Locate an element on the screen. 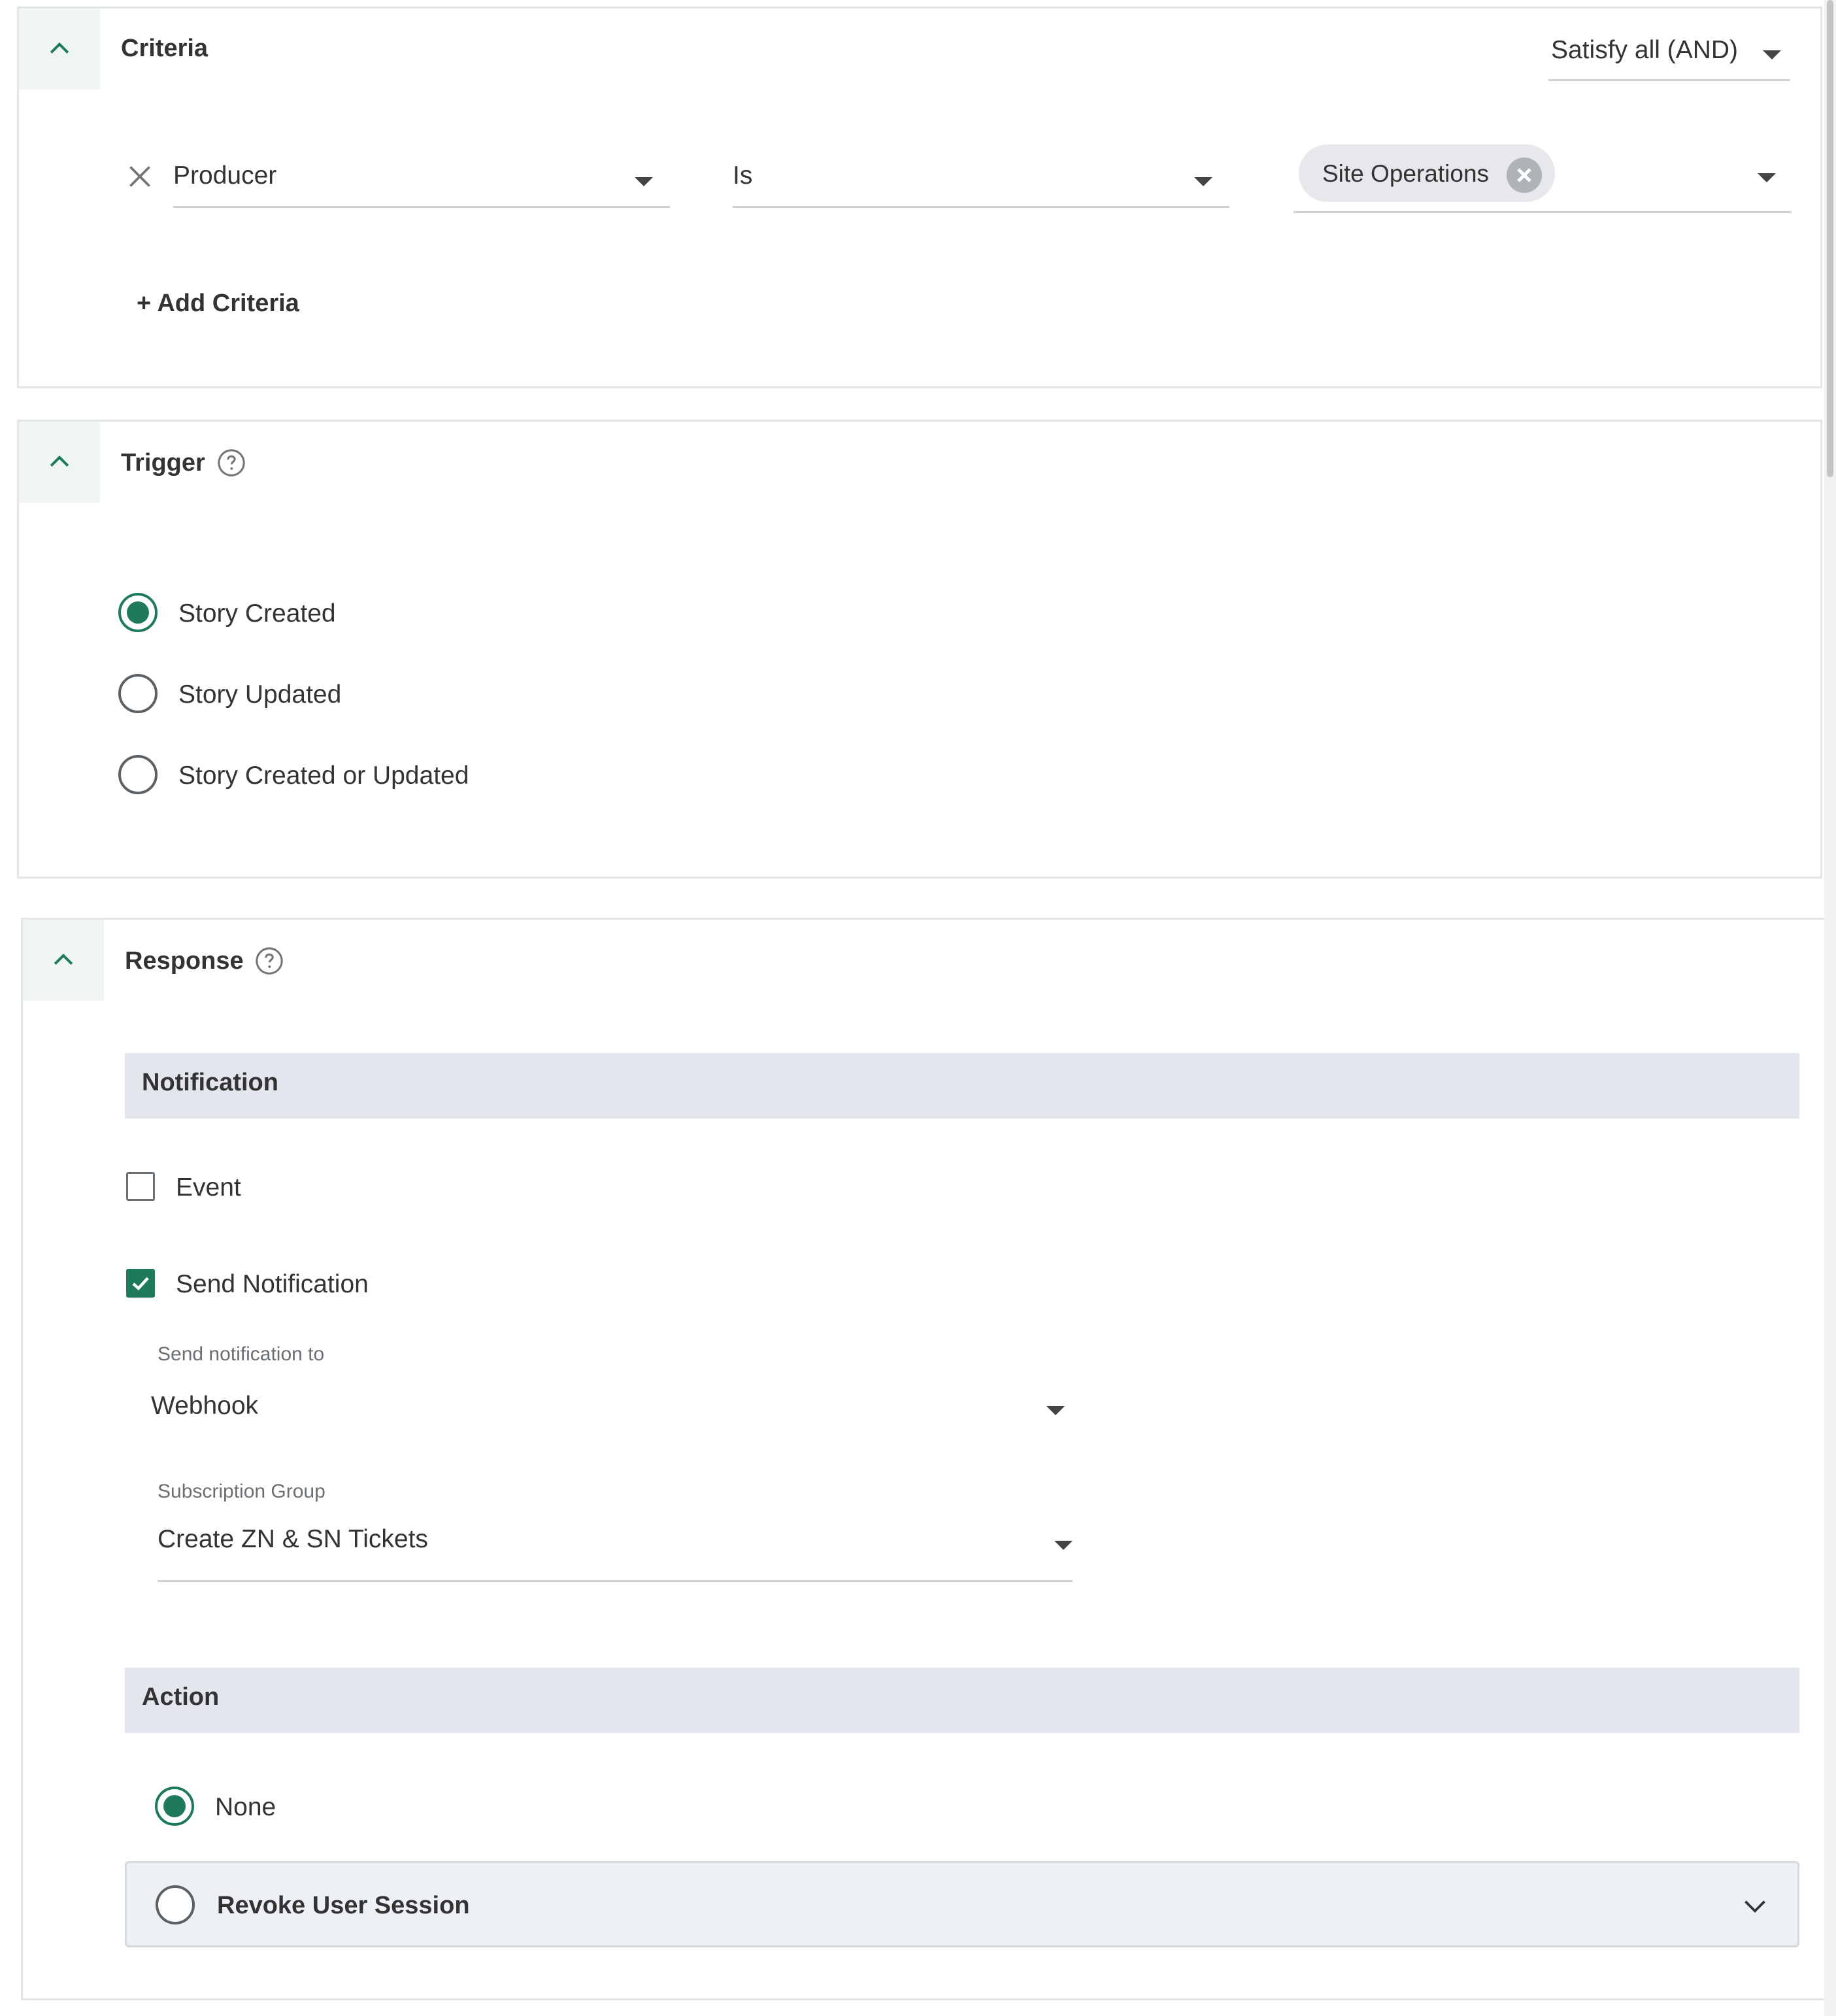 The image size is (1836, 2016). remove-criteria-button is located at coordinates (140, 176).